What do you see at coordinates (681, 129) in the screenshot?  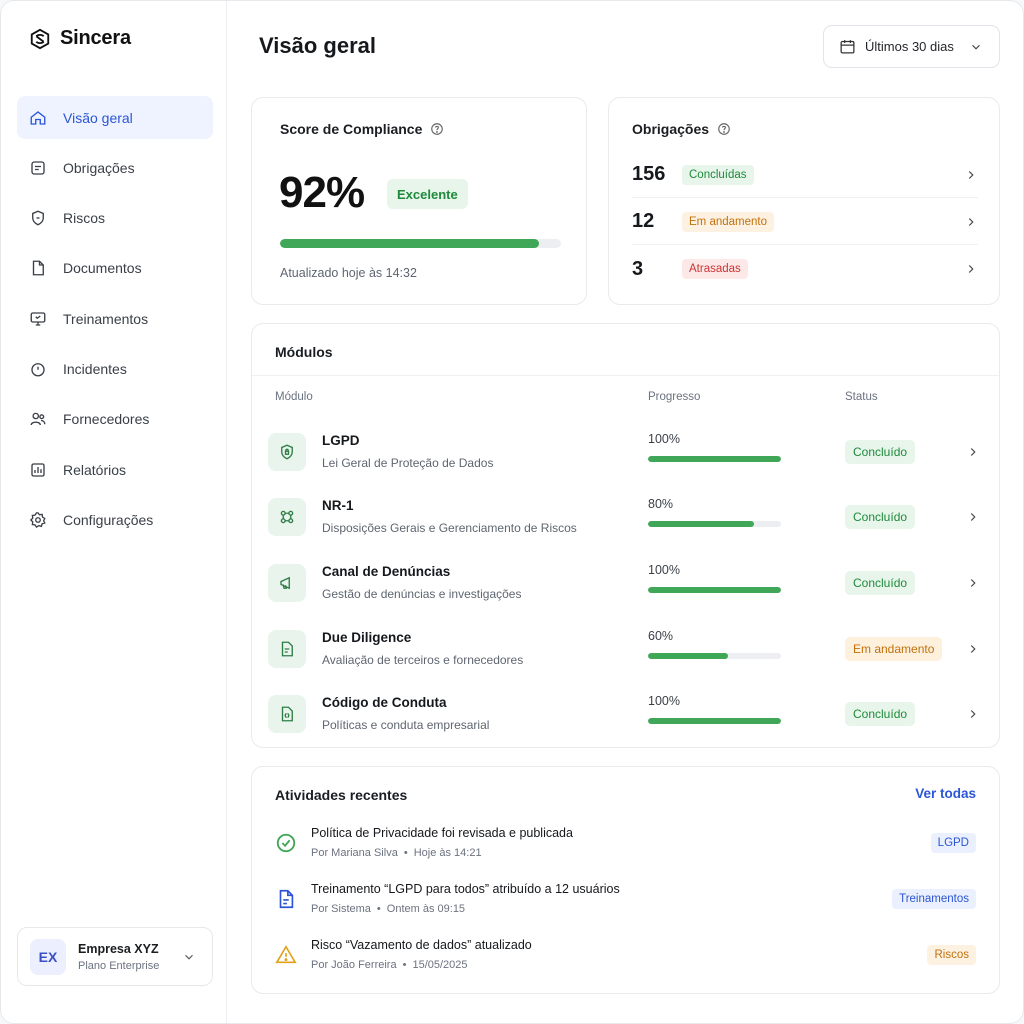 I see `card-title: Obrigações` at bounding box center [681, 129].